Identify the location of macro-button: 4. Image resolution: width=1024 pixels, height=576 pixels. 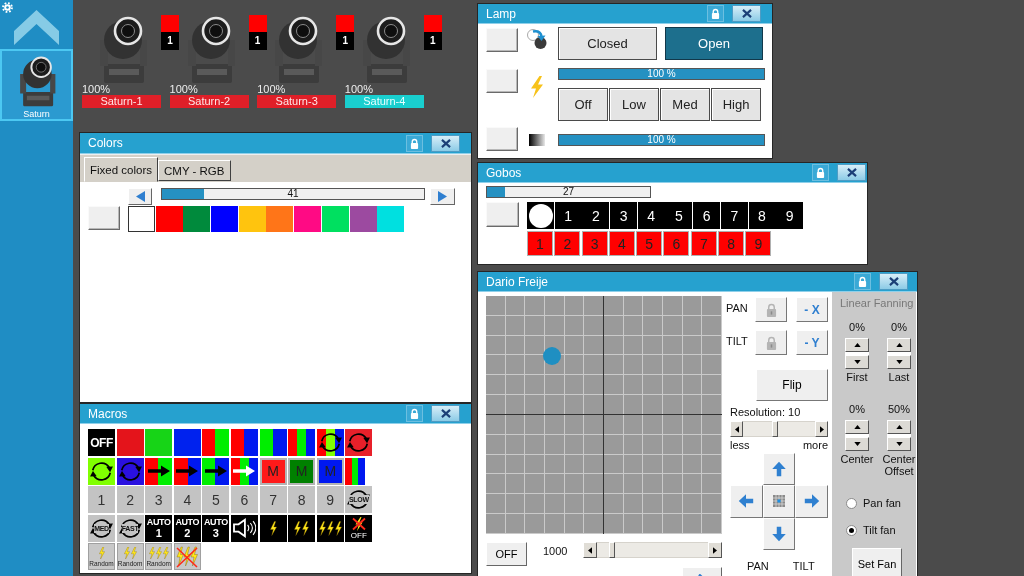
(187, 500).